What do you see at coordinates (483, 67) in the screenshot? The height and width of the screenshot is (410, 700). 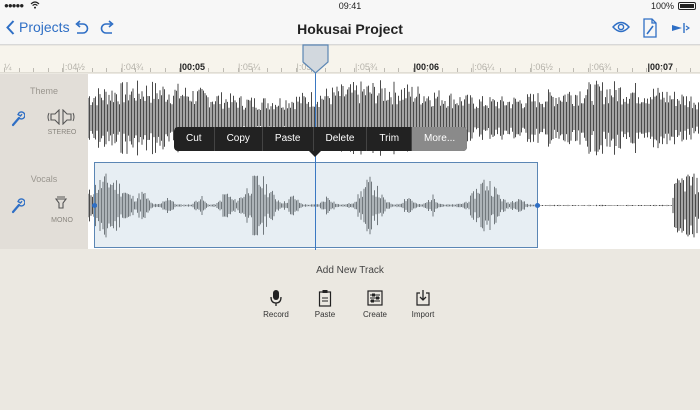 I see `ruler-label: |:06¼` at bounding box center [483, 67].